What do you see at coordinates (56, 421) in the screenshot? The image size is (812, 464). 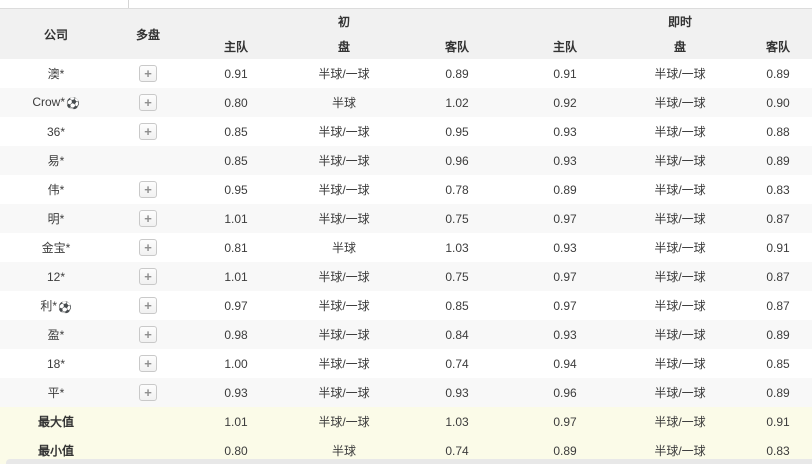 I see `summary-label: 最大值` at bounding box center [56, 421].